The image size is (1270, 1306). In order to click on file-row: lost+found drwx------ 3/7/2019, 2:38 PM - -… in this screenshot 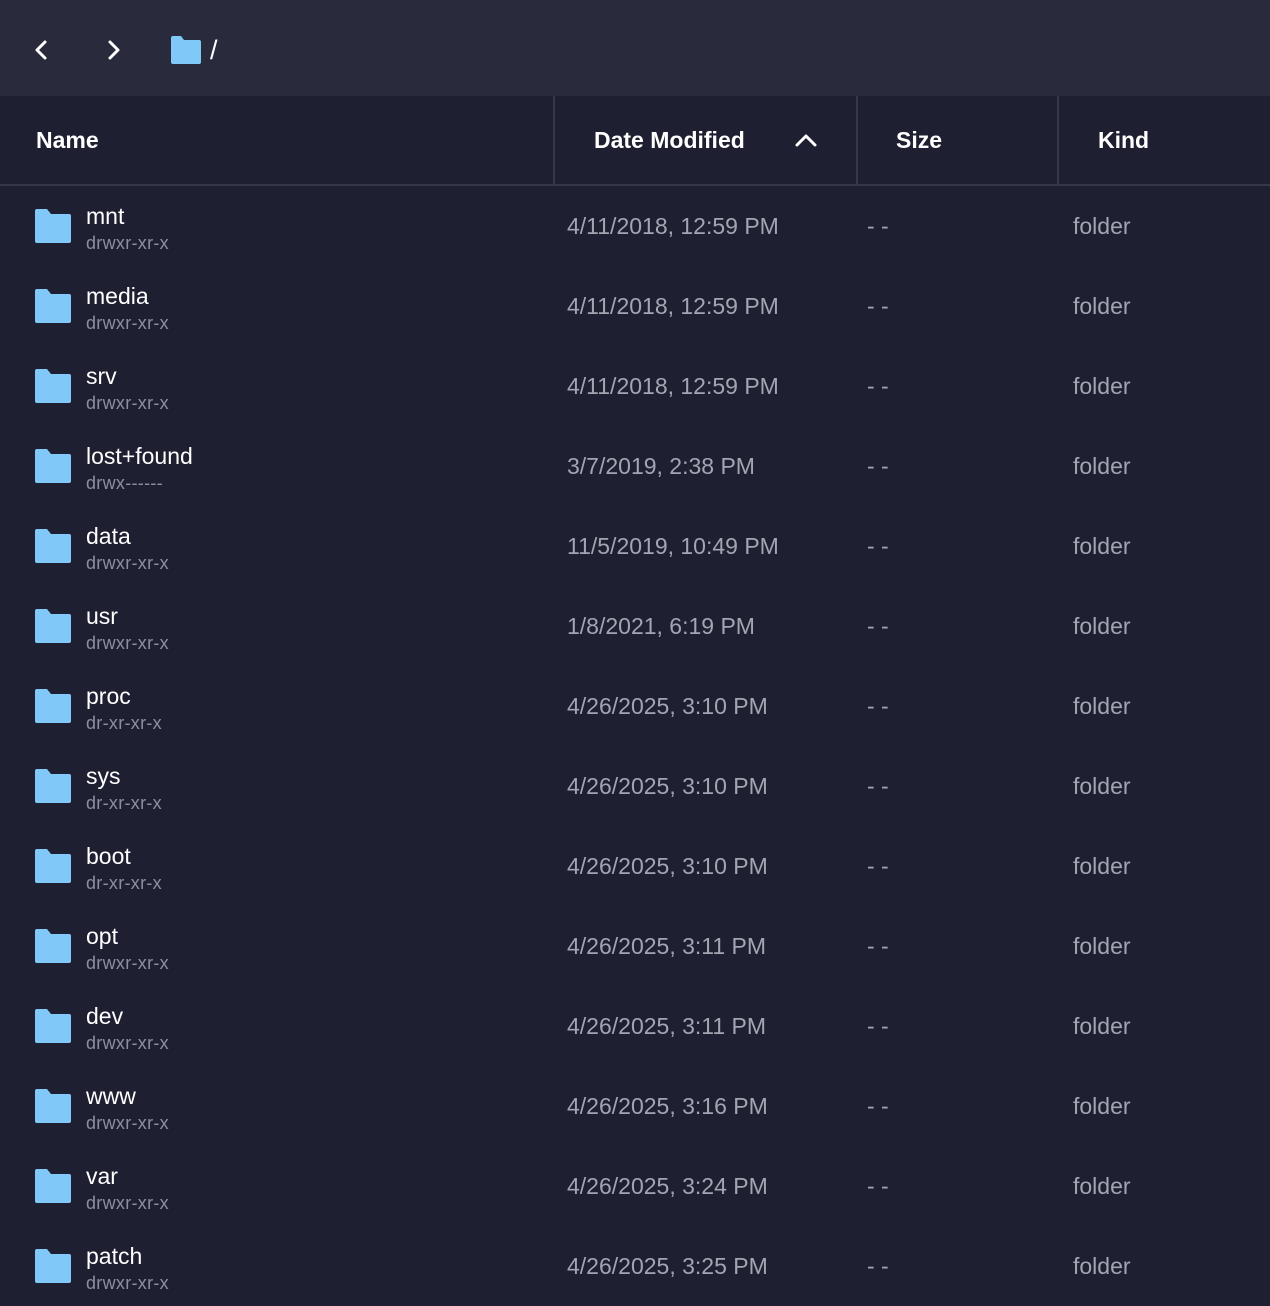, I will do `click(635, 466)`.